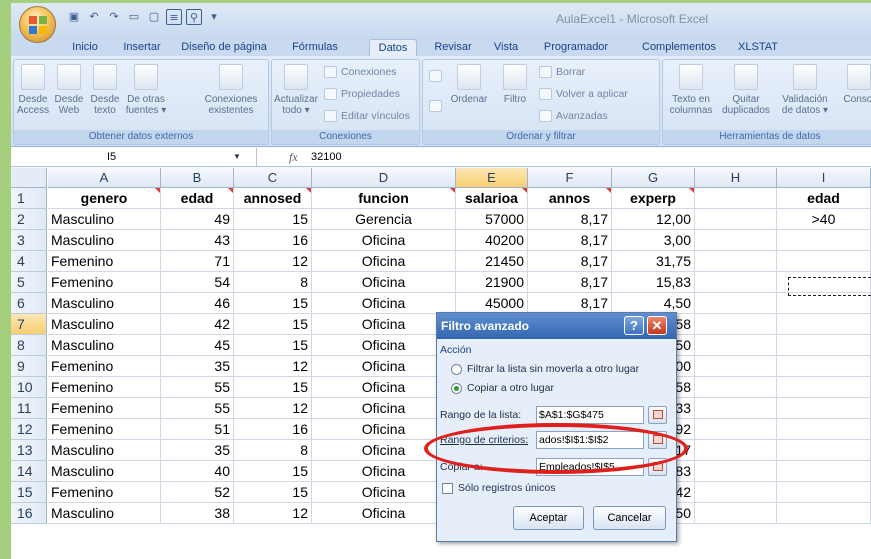 The height and width of the screenshot is (559, 871). I want to click on actualizar-todo-button: Actualizar todo ▾, so click(296, 90).